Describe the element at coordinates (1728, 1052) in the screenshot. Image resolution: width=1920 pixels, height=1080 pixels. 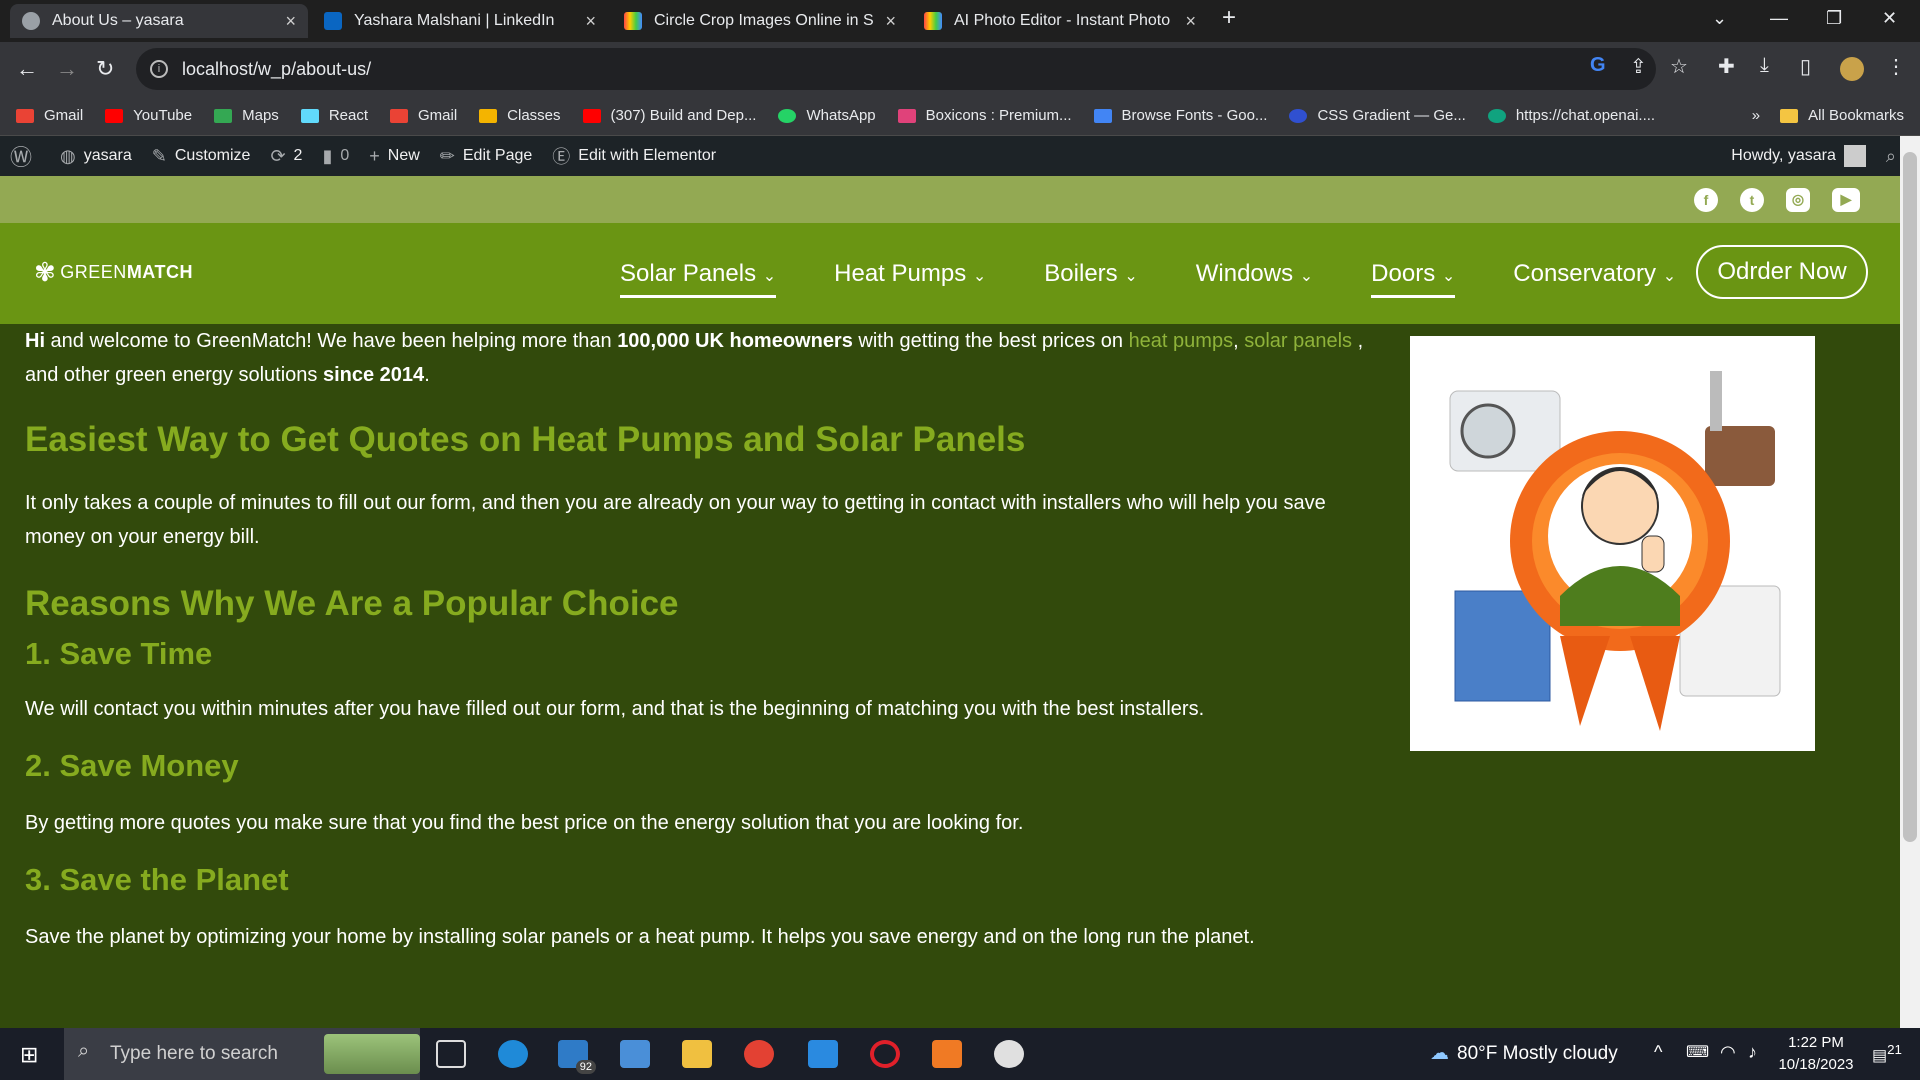
I see `wifi-icon: ◠` at that location.